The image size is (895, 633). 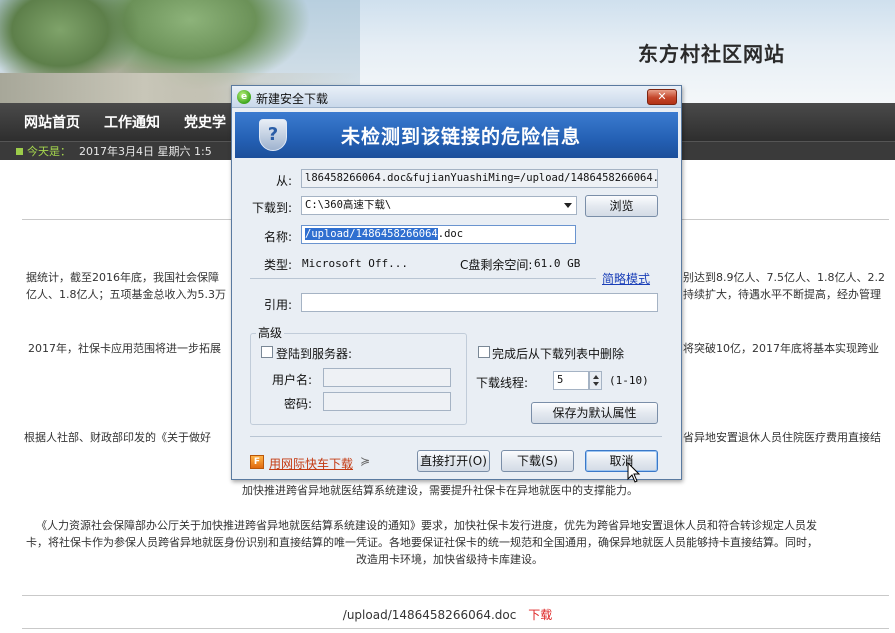 What do you see at coordinates (440, 490) in the screenshot?
I see `article-text: 加快推进跨省异地就医结算系统建设，需要提升社保卡在异地就医中的支撑能力。` at bounding box center [440, 490].